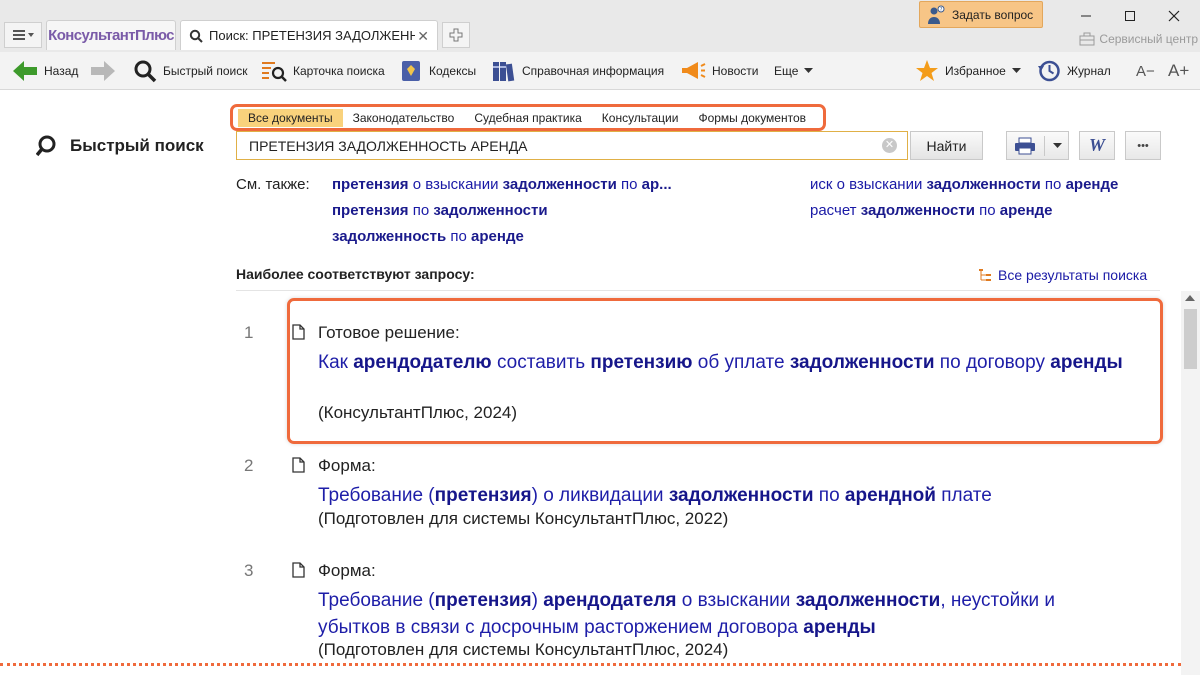 This screenshot has width=1200, height=675. What do you see at coordinates (290, 117) in the screenshot?
I see `tab-all-documents: Все документы` at bounding box center [290, 117].